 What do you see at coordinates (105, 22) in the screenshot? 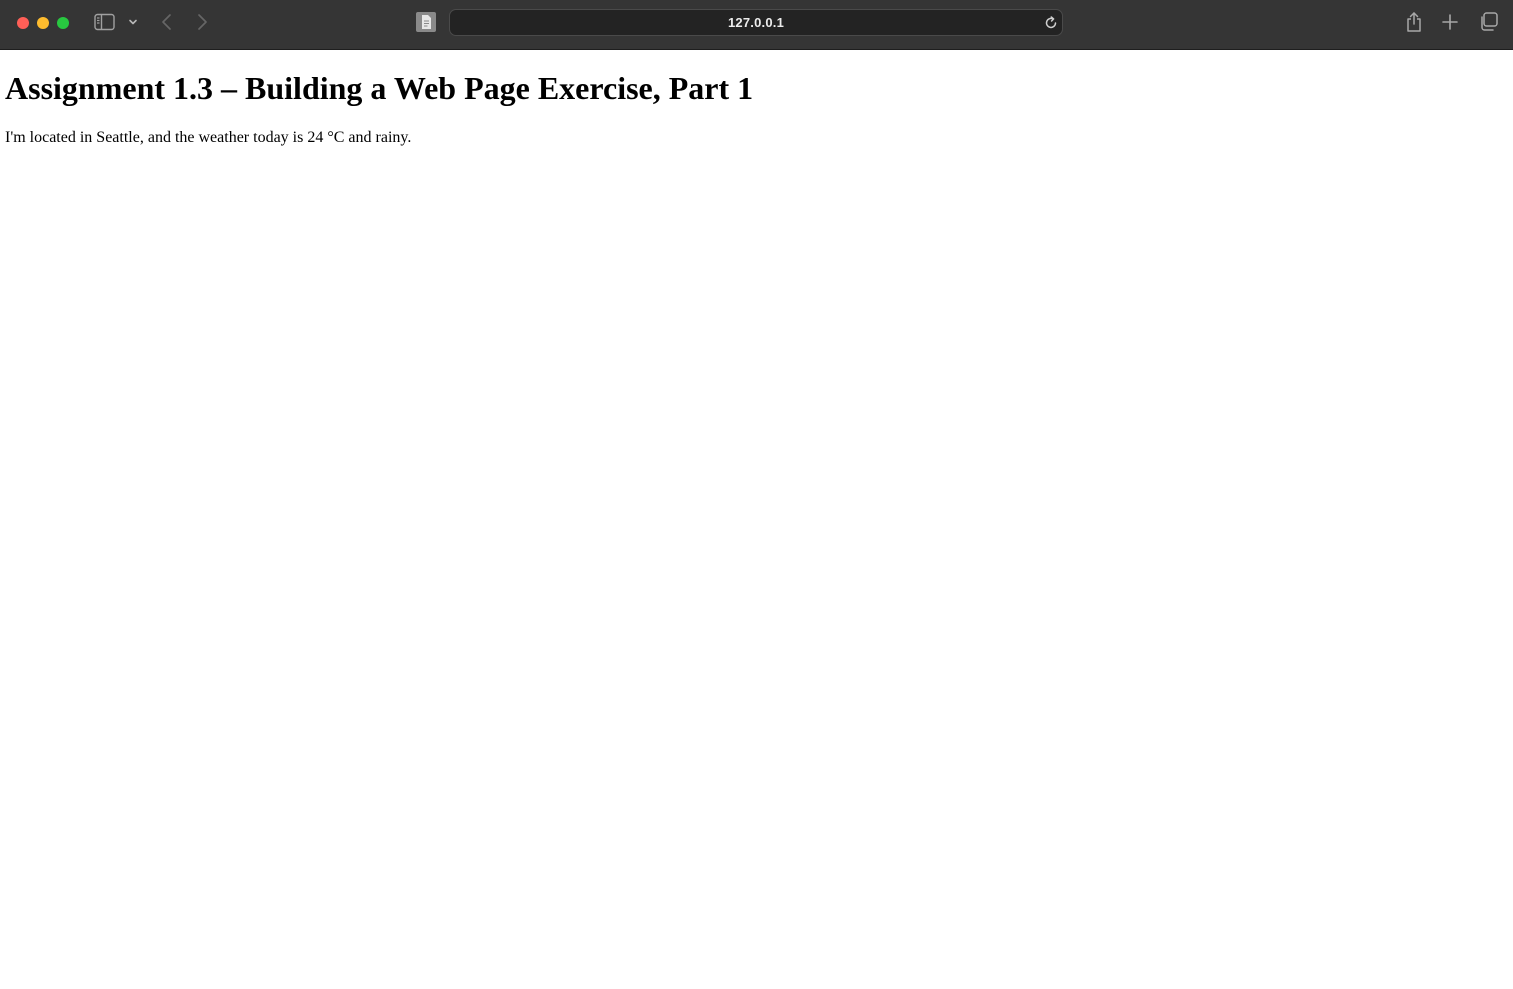
I see `sidebar-icon` at bounding box center [105, 22].